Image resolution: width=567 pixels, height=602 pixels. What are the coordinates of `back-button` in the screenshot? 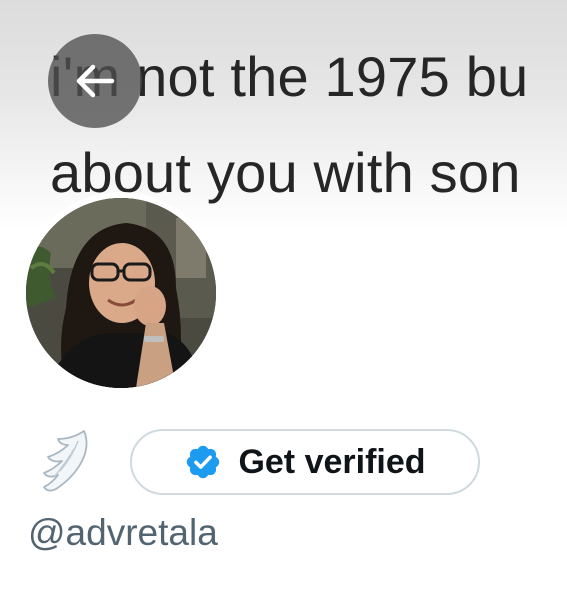 It's located at (95, 81).